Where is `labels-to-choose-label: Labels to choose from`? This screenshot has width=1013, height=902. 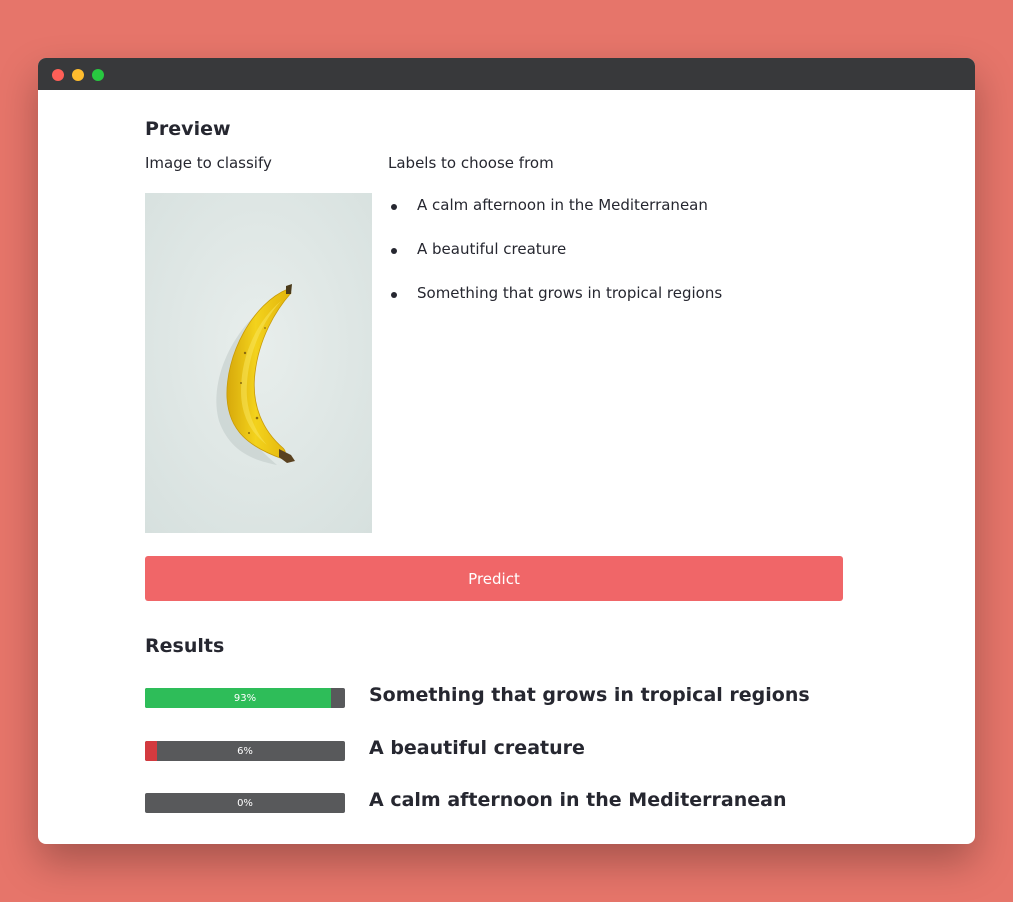
labels-to-choose-label: Labels to choose from is located at coordinates (471, 163).